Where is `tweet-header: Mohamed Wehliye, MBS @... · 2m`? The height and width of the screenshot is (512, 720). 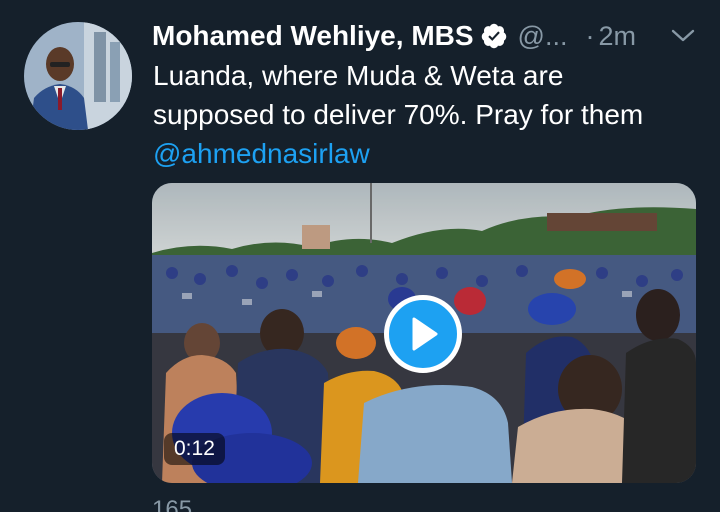
tweet-header: Mohamed Wehliye, MBS @... · 2m is located at coordinates (426, 36).